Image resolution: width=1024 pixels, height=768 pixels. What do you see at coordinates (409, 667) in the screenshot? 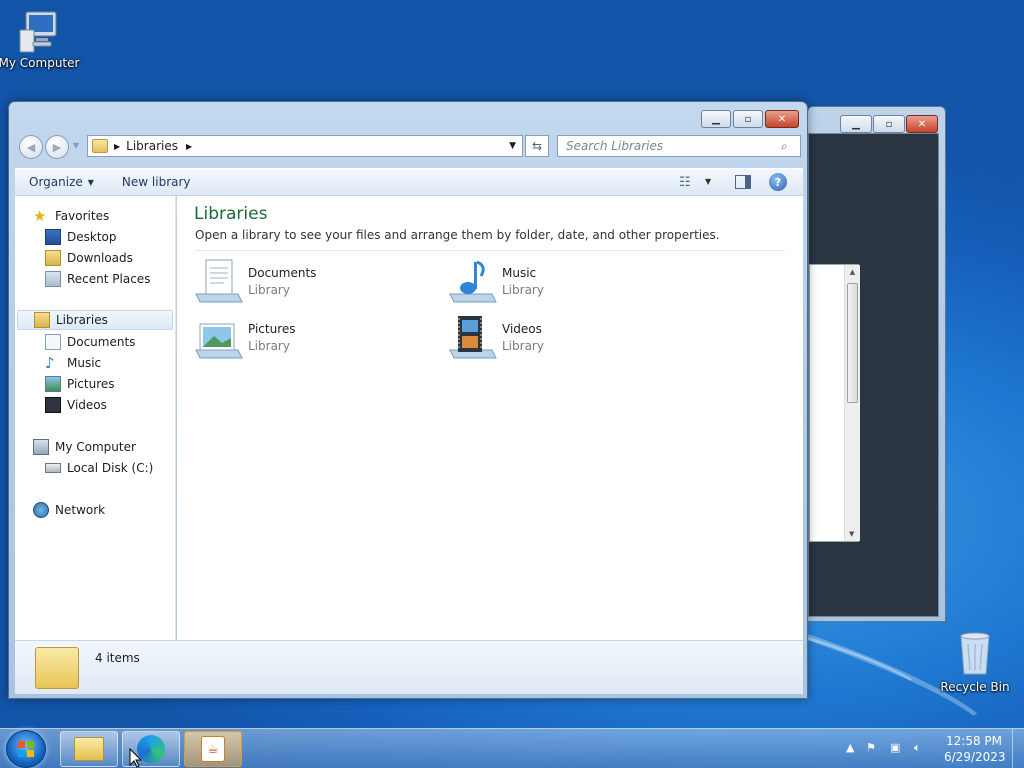
I see `details-pane: 4 items` at bounding box center [409, 667].